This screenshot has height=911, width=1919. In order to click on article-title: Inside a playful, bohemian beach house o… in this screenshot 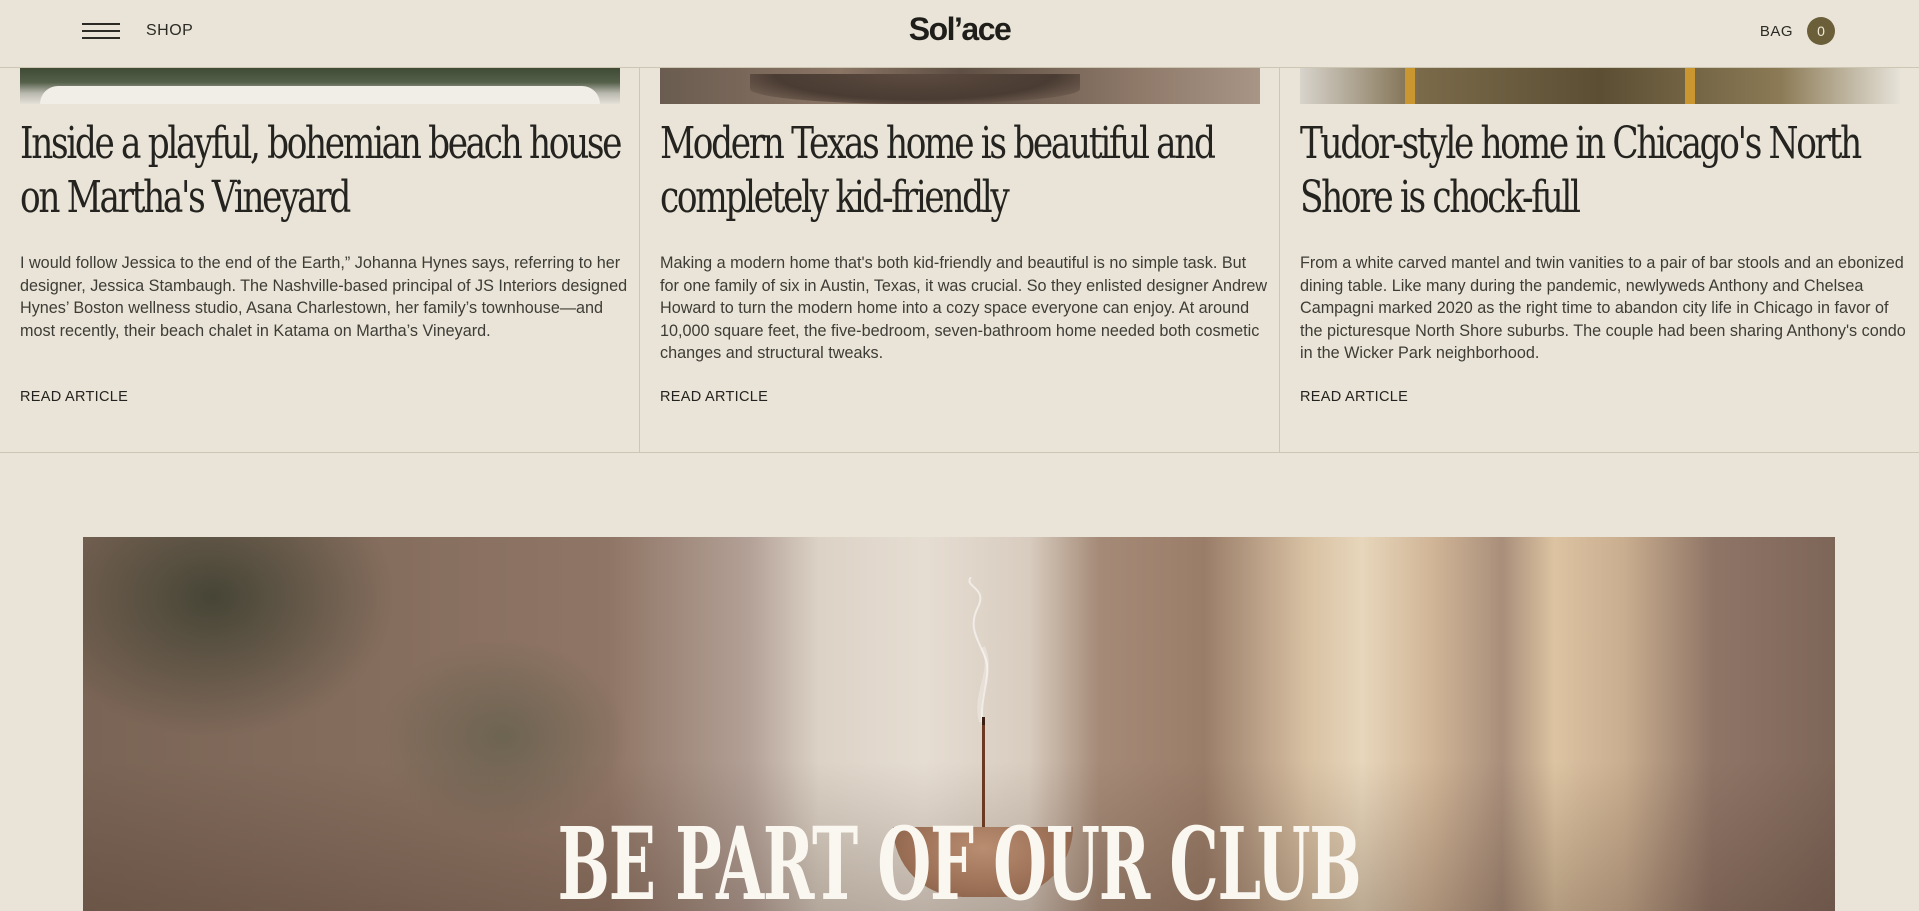, I will do `click(321, 171)`.